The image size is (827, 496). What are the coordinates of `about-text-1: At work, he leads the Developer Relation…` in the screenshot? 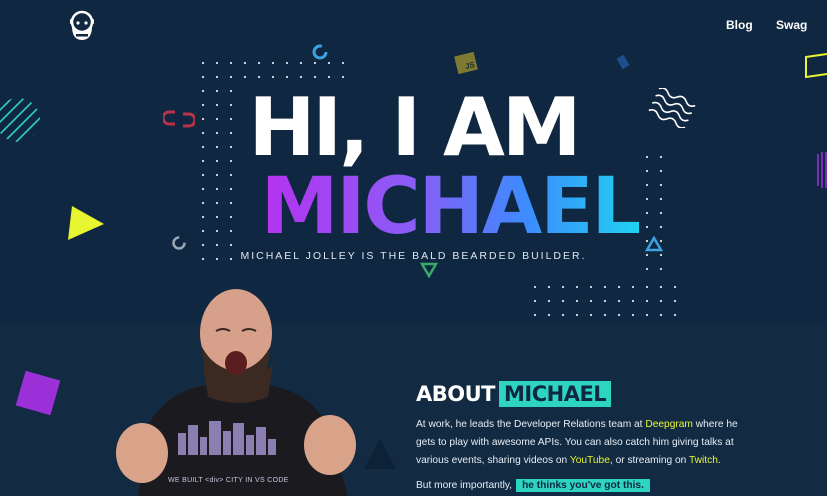 It's located at (531, 424).